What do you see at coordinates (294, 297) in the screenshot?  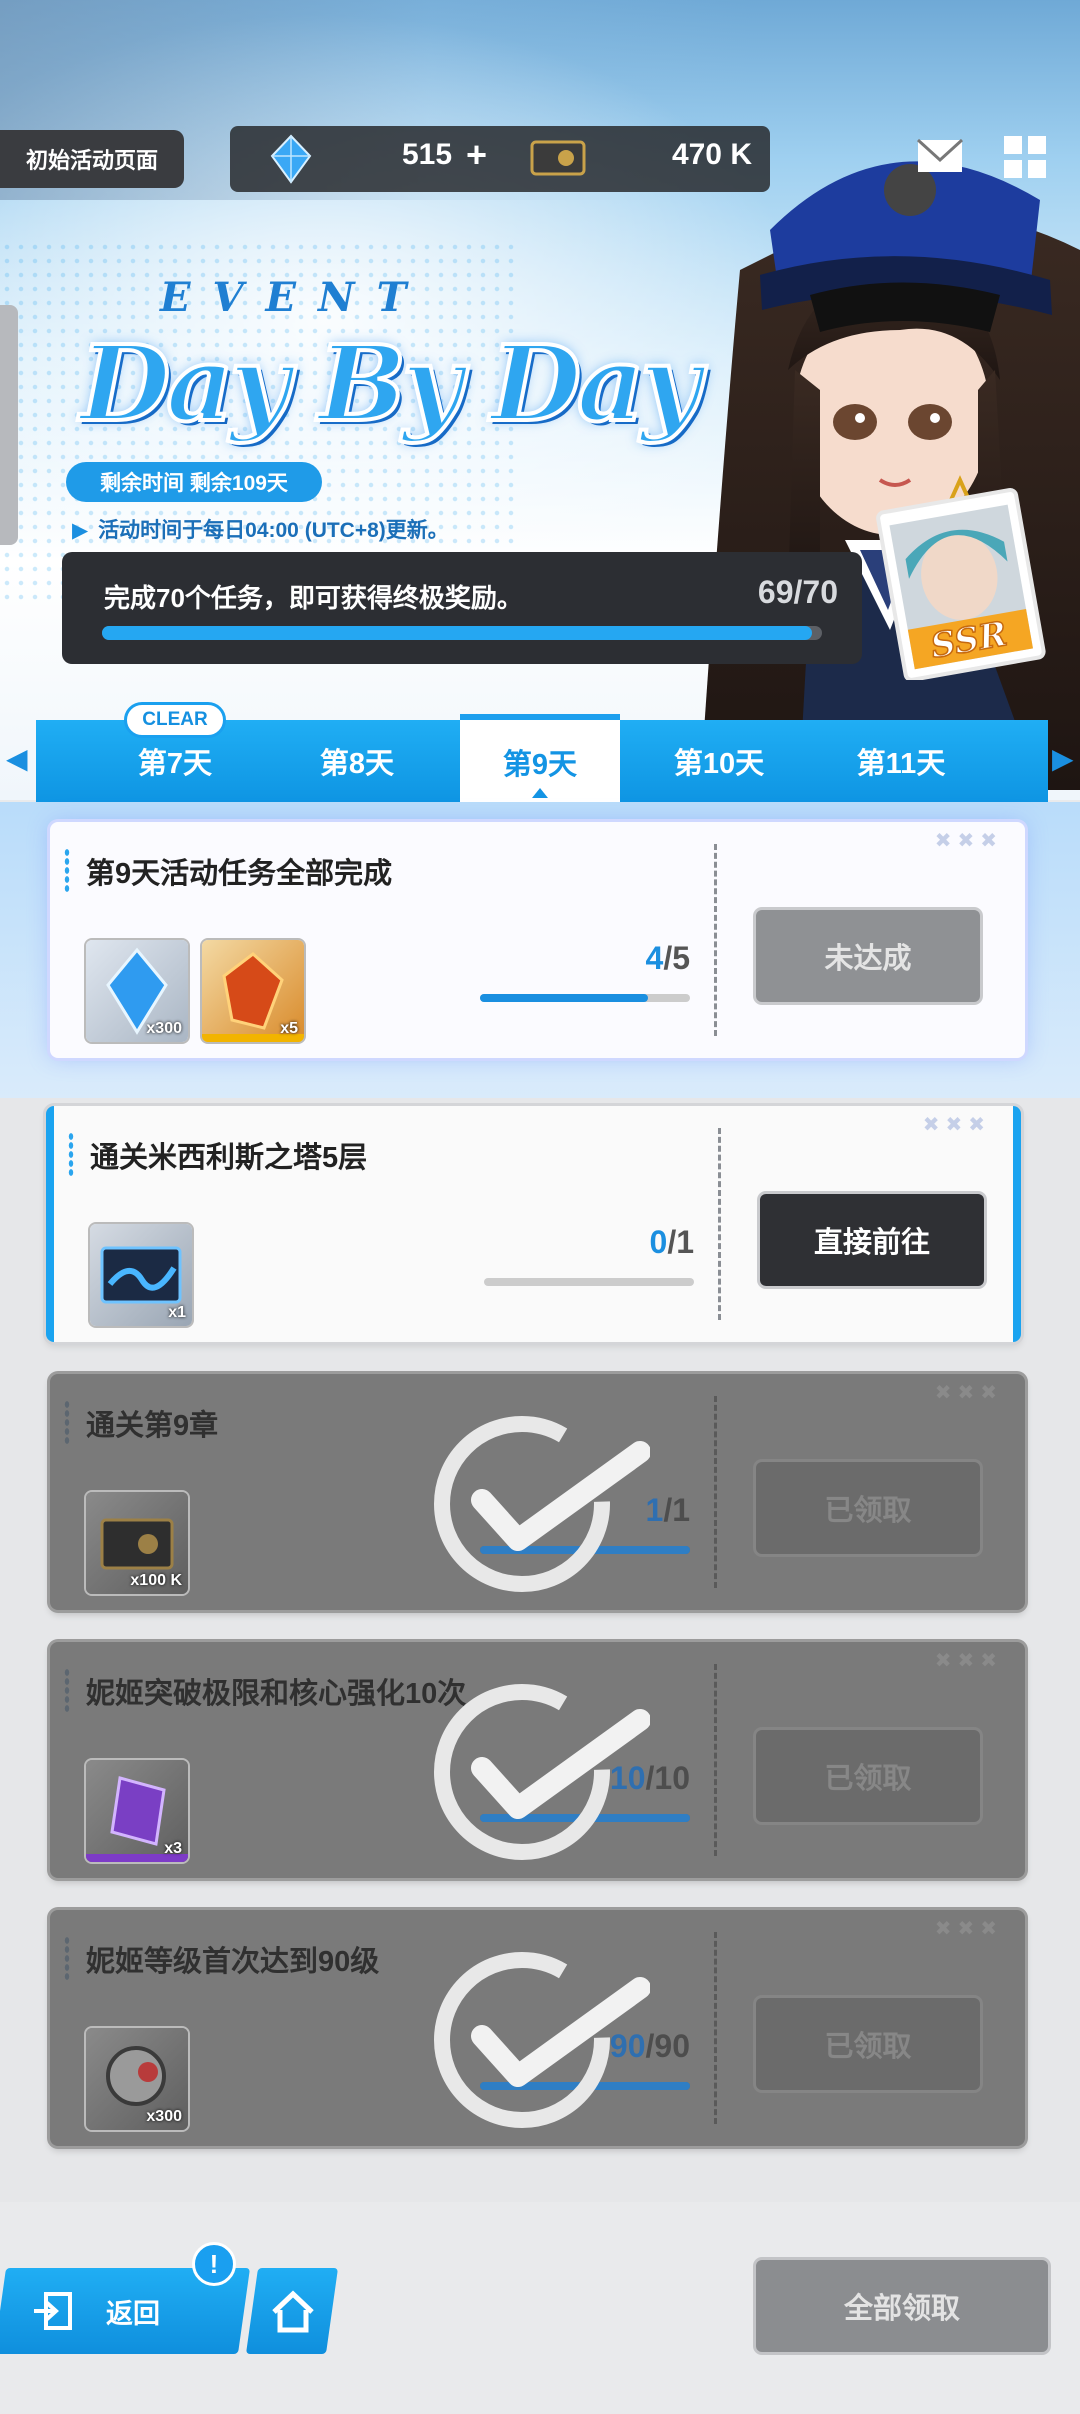 I see `event-word: EVENT` at bounding box center [294, 297].